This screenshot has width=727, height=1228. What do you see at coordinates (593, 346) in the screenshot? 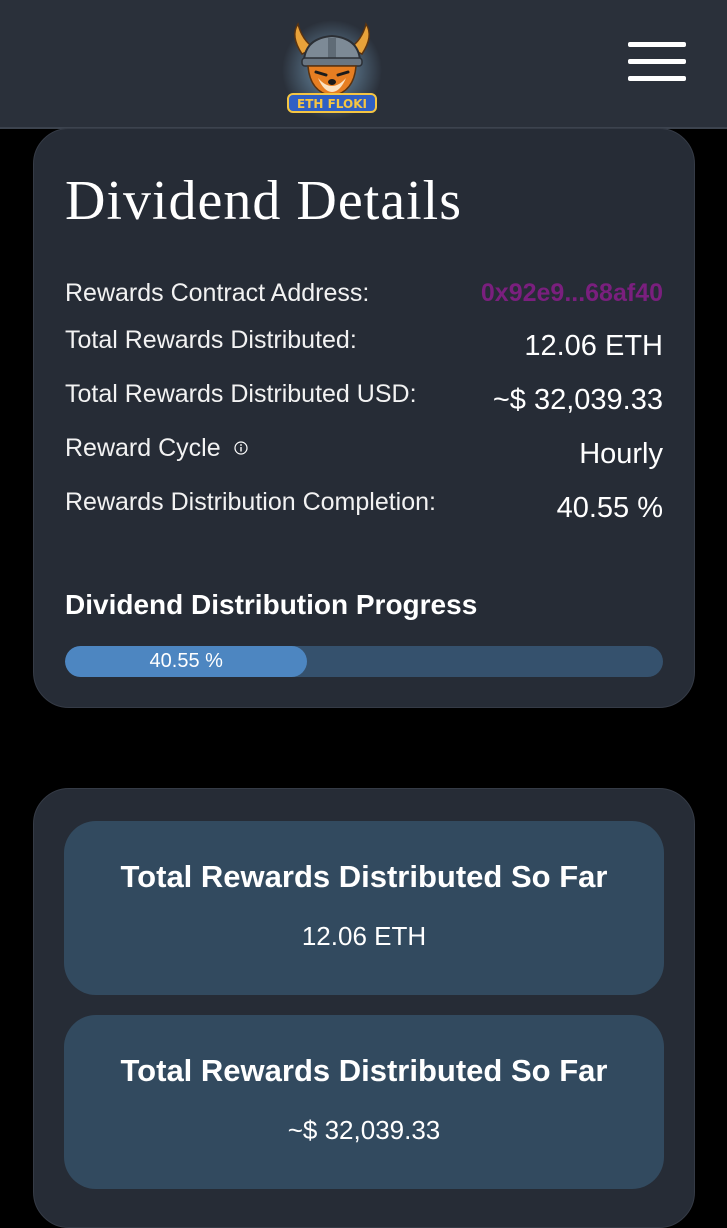
I see `total-rewards-value: 12.06 ETH` at bounding box center [593, 346].